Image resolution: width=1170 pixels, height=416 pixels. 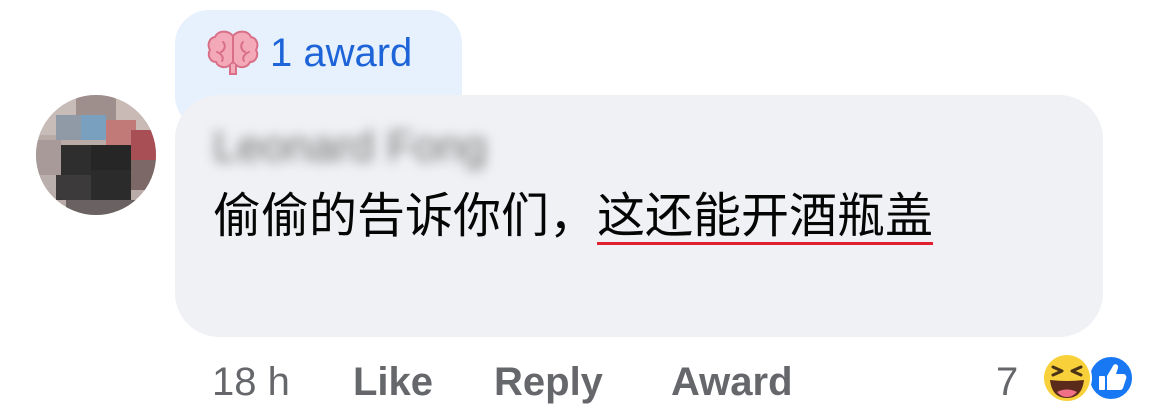 I want to click on haha-icon, so click(x=1067, y=378).